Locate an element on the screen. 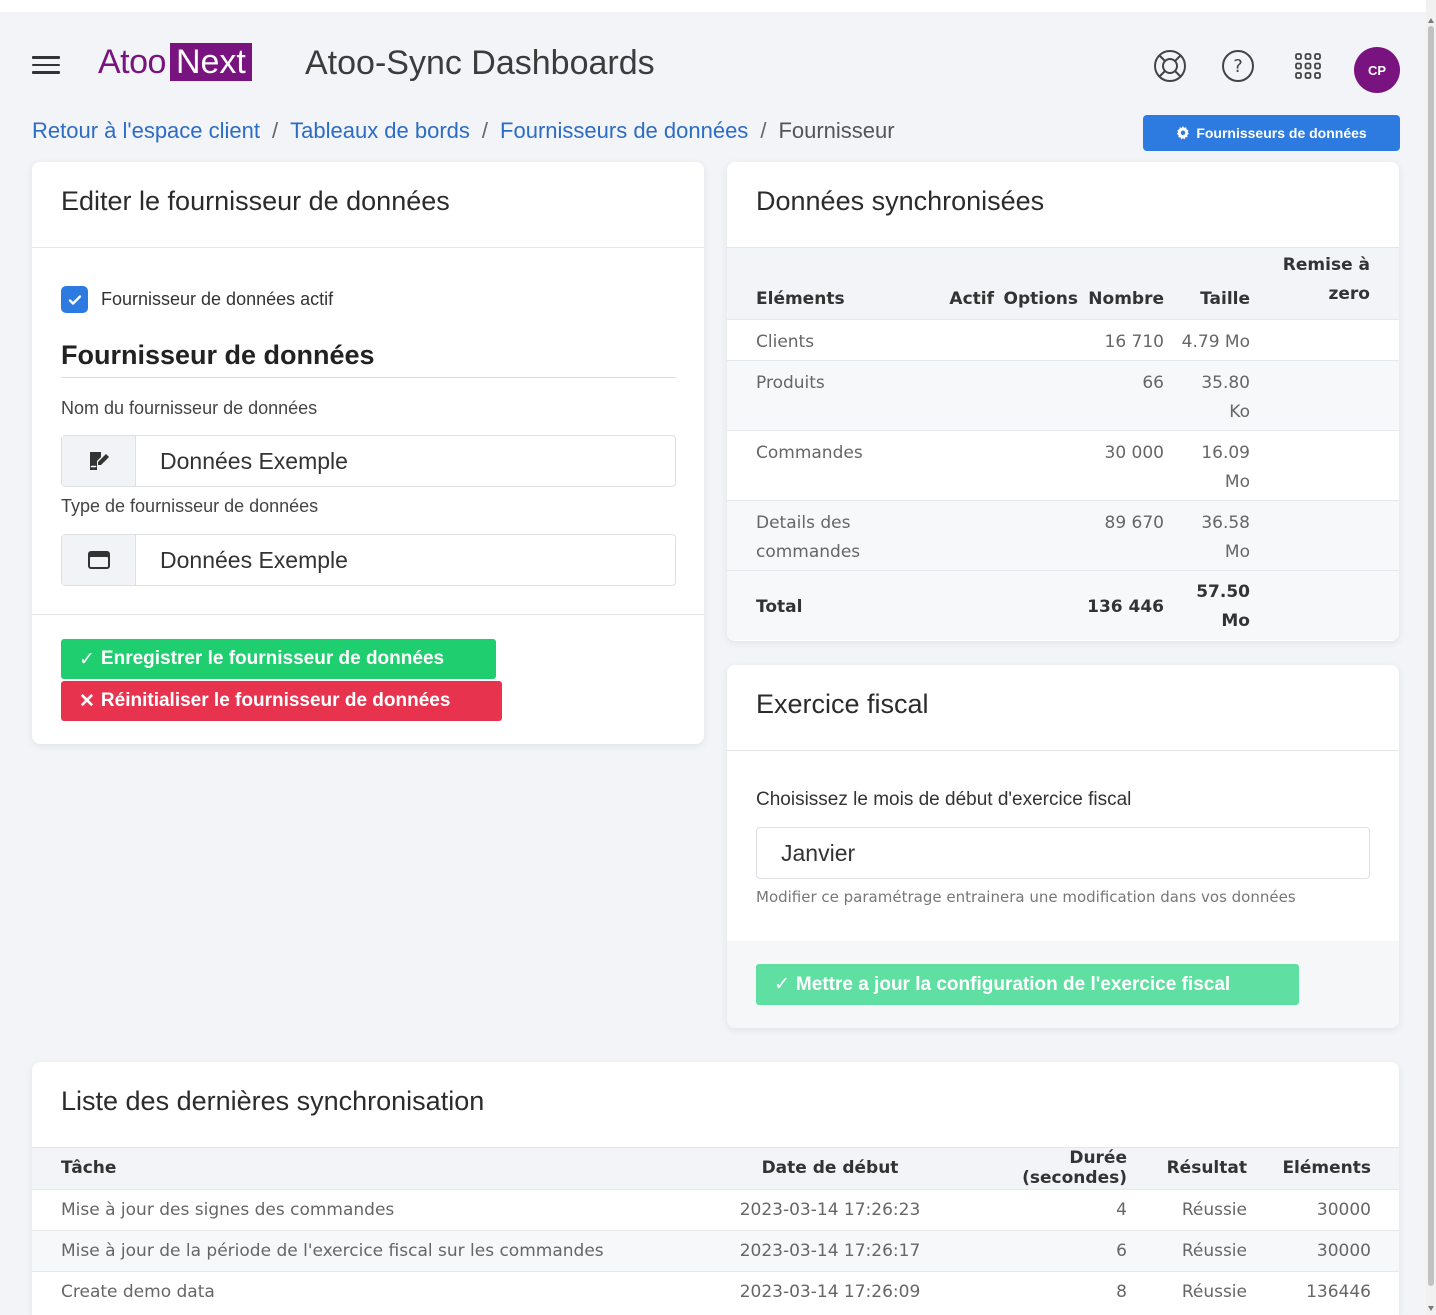 The width and height of the screenshot is (1436, 1315). providers-button-label: Fournisseurs de données is located at coordinates (1281, 133).